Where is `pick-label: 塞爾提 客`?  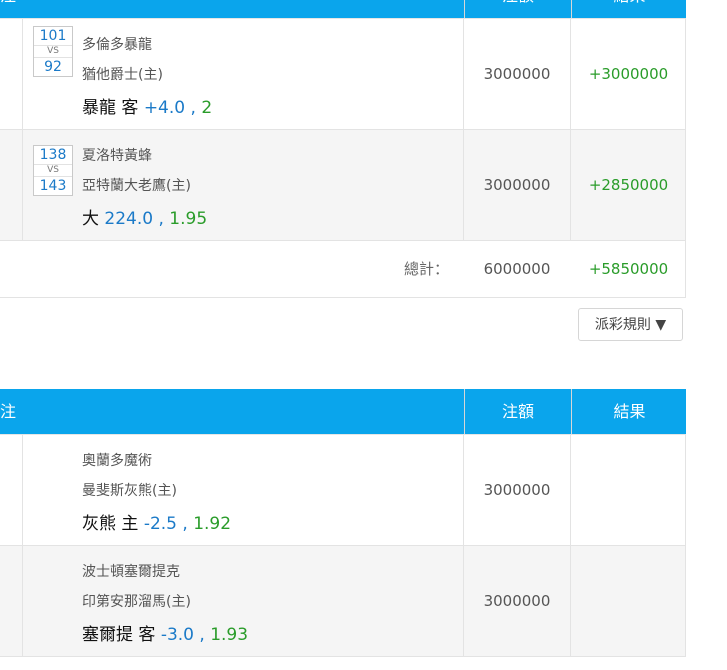
pick-label: 塞爾提 客 is located at coordinates (119, 635).